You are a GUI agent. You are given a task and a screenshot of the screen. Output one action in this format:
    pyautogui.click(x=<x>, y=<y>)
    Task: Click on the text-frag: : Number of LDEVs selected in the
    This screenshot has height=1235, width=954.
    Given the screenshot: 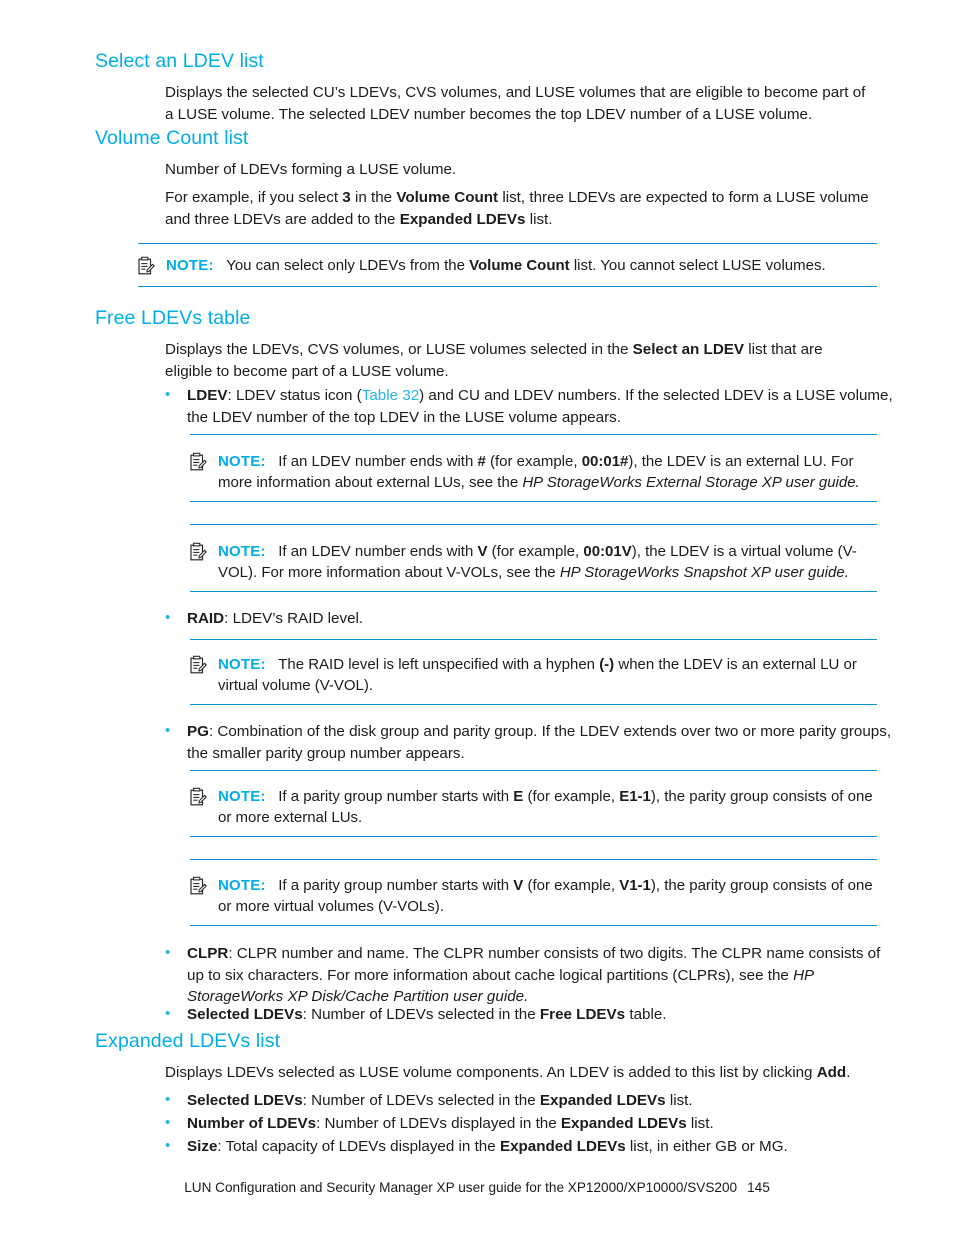 What is the action you would take?
    pyautogui.click(x=421, y=1100)
    